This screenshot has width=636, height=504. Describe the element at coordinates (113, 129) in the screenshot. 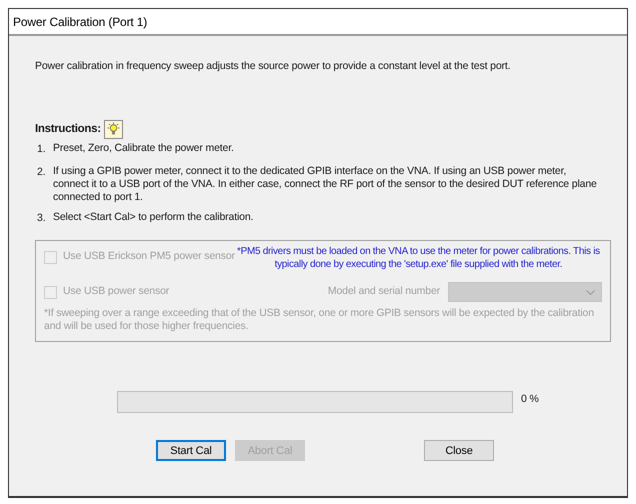

I see `lightbulb-icon` at that location.